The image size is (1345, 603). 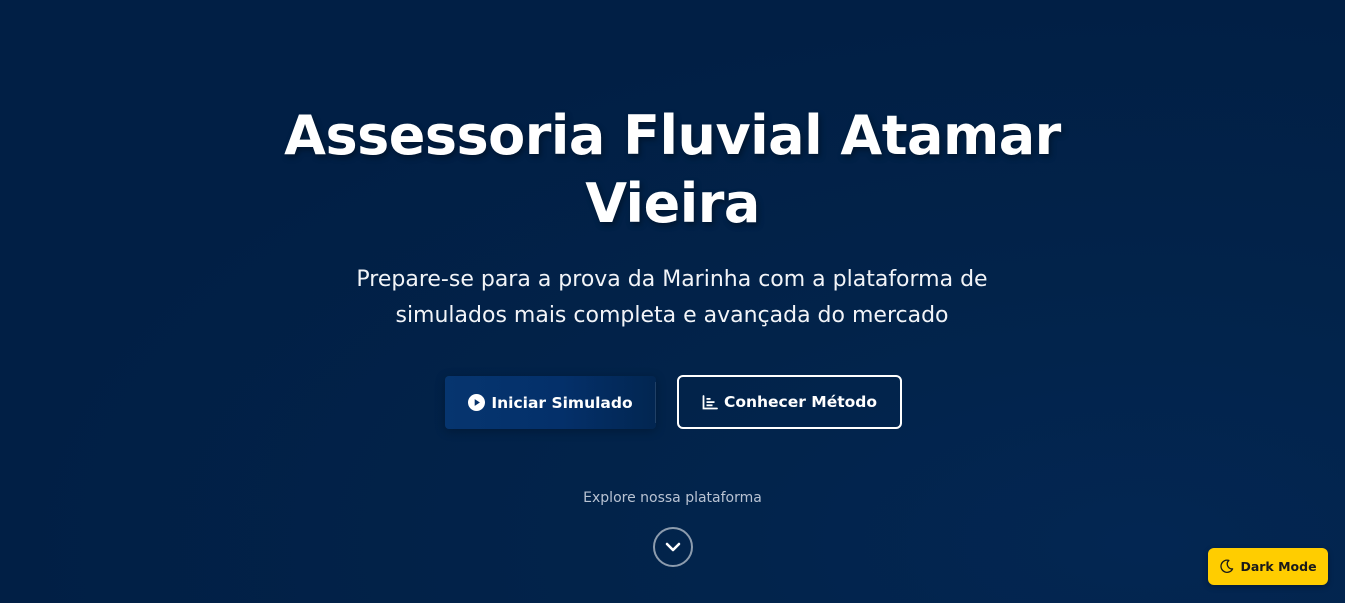 What do you see at coordinates (477, 402) in the screenshot?
I see `play-circle-icon` at bounding box center [477, 402].